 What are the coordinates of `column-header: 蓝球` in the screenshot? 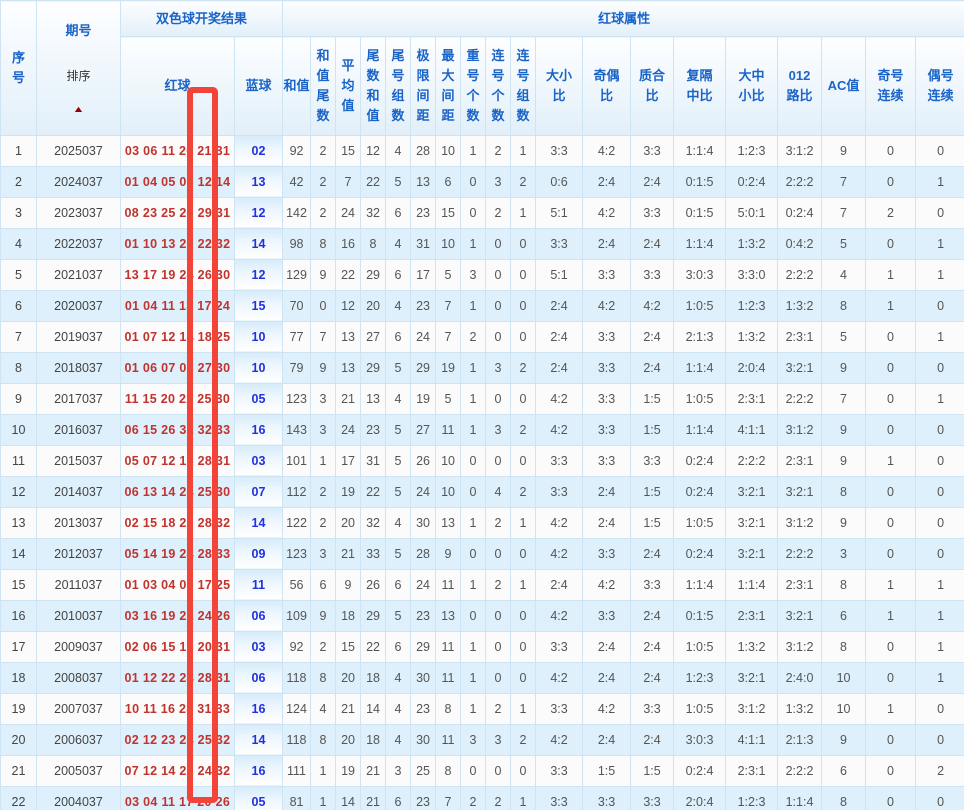 It's located at (258, 86).